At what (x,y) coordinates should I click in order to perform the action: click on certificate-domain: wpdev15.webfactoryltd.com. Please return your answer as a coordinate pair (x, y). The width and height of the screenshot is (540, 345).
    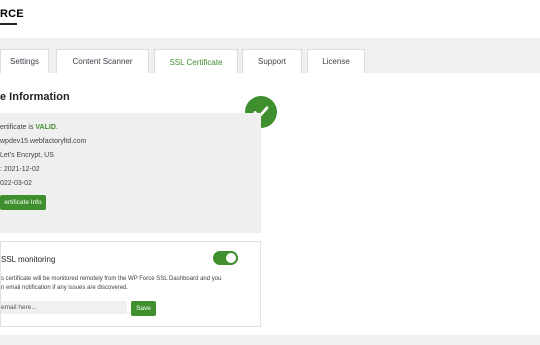
    Looking at the image, I should click on (43, 141).